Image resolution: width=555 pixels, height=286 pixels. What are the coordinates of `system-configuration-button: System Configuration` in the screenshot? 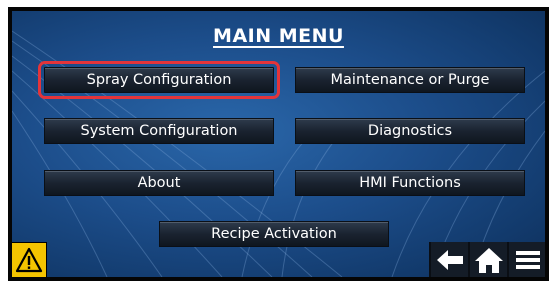 It's located at (159, 131).